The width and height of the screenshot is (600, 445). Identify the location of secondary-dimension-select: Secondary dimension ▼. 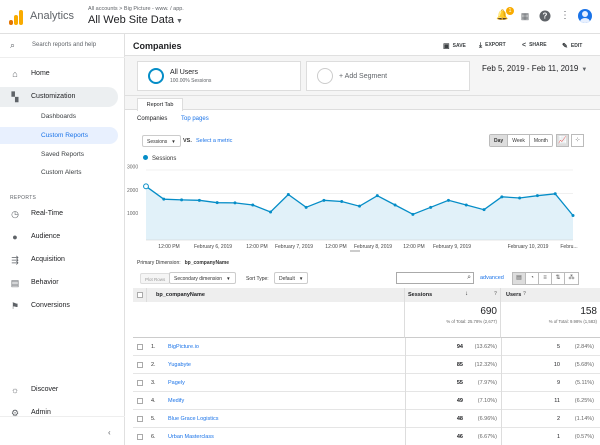
(202, 278).